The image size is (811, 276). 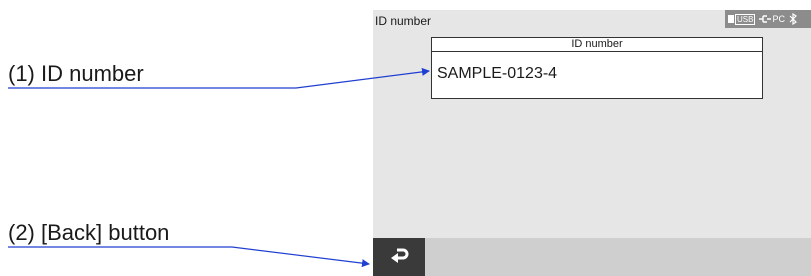 What do you see at coordinates (89, 232) in the screenshot?
I see `callout-back-button: (2) [Back] button` at bounding box center [89, 232].